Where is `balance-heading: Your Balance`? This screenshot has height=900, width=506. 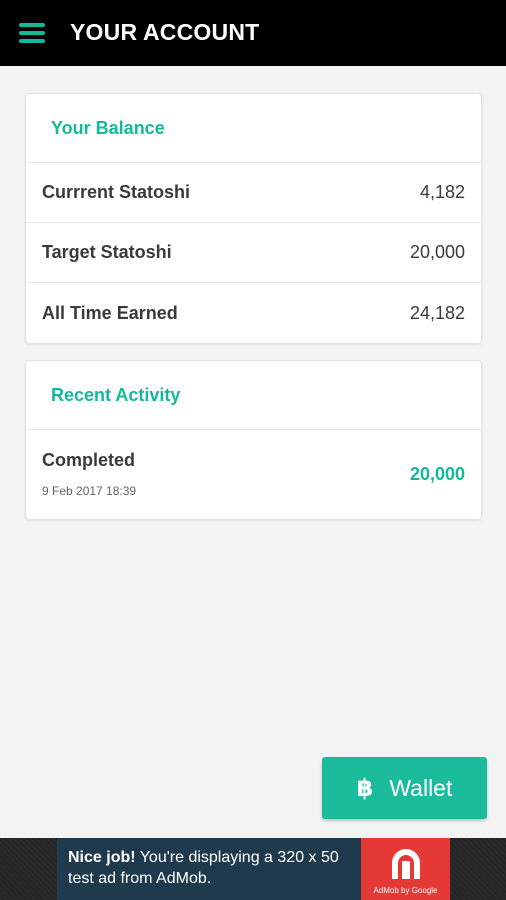
balance-heading: Your Balance is located at coordinates (253, 128).